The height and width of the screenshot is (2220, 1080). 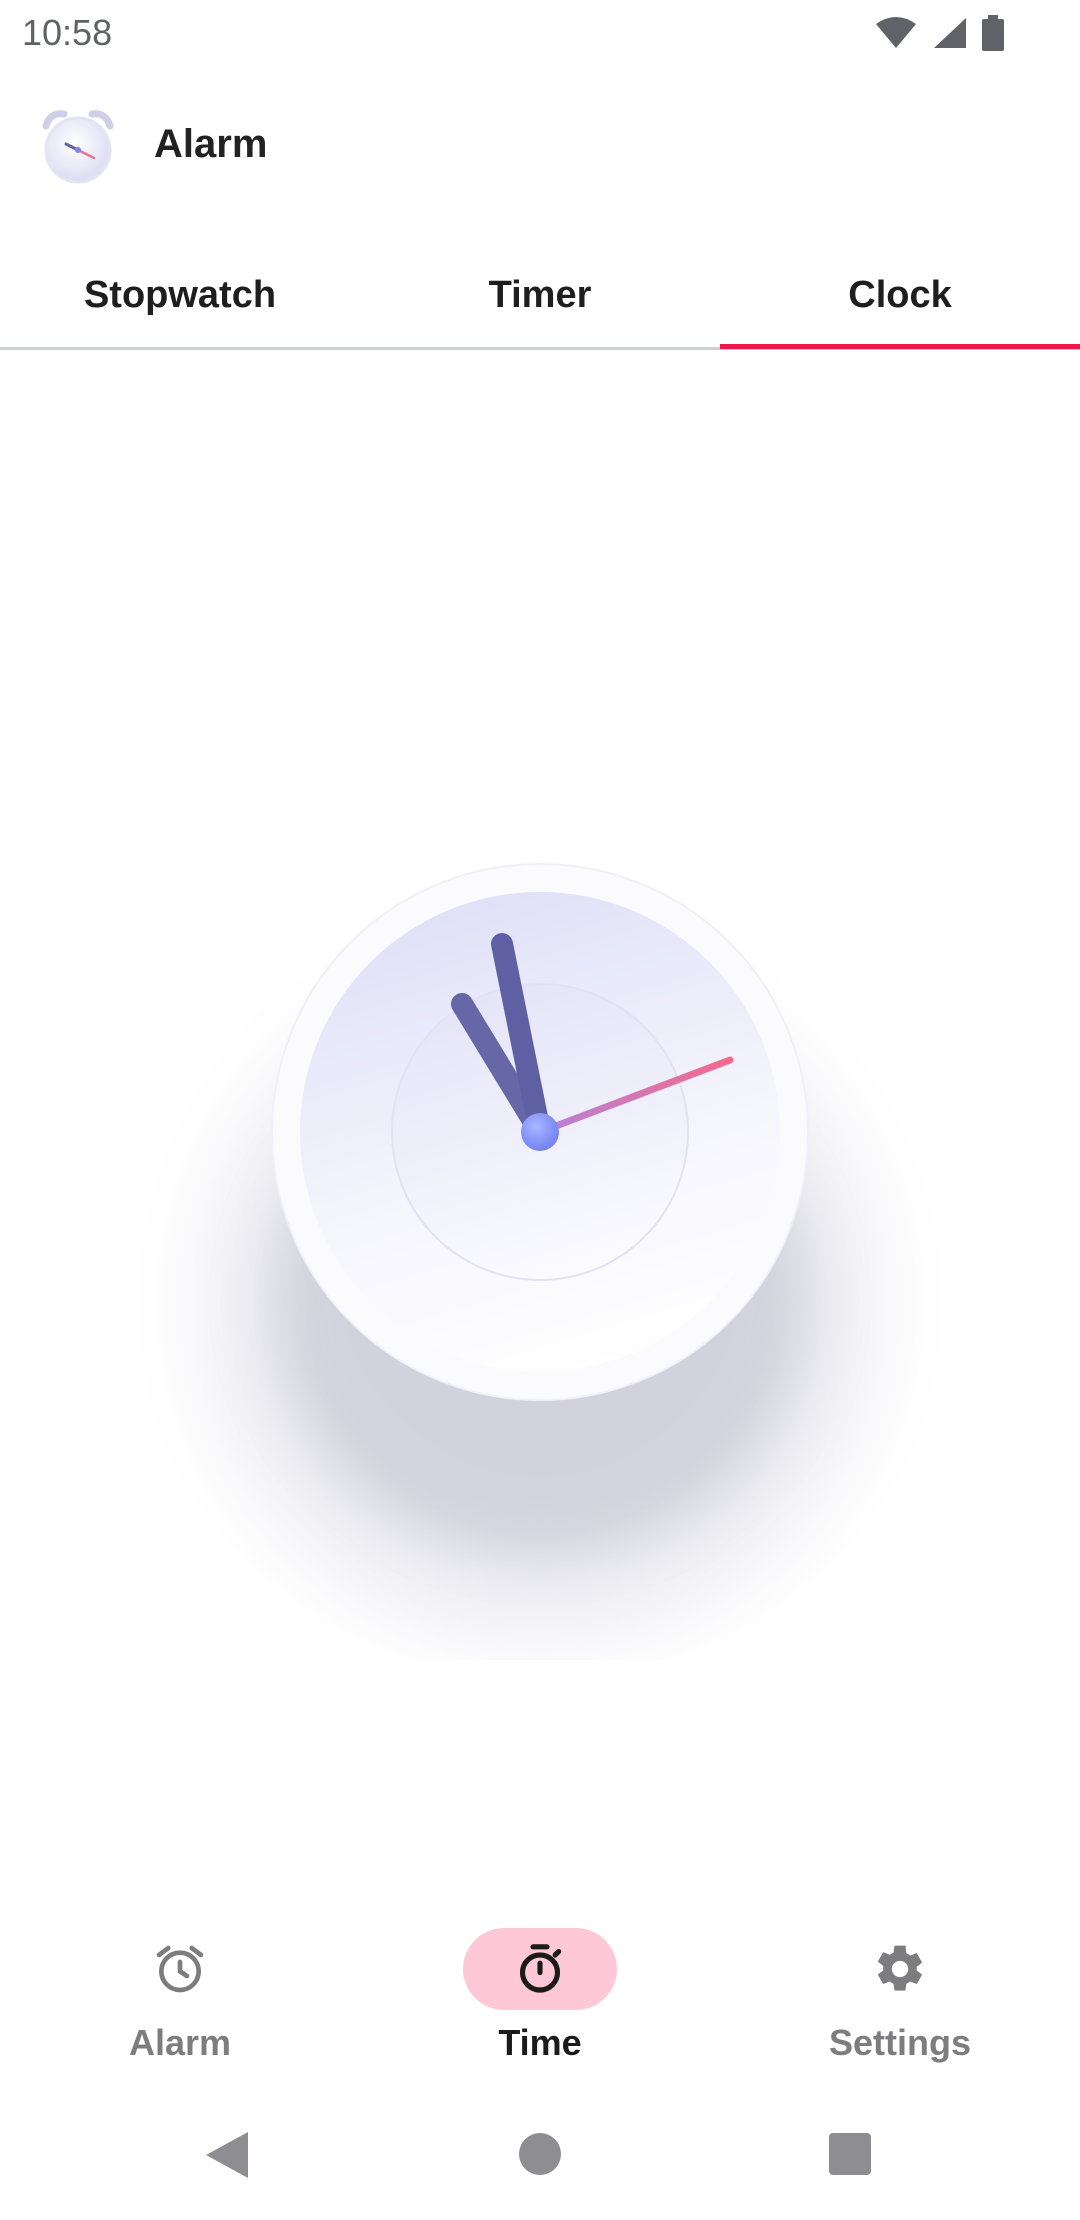 I want to click on nav-settings: Settings, so click(x=900, y=2005).